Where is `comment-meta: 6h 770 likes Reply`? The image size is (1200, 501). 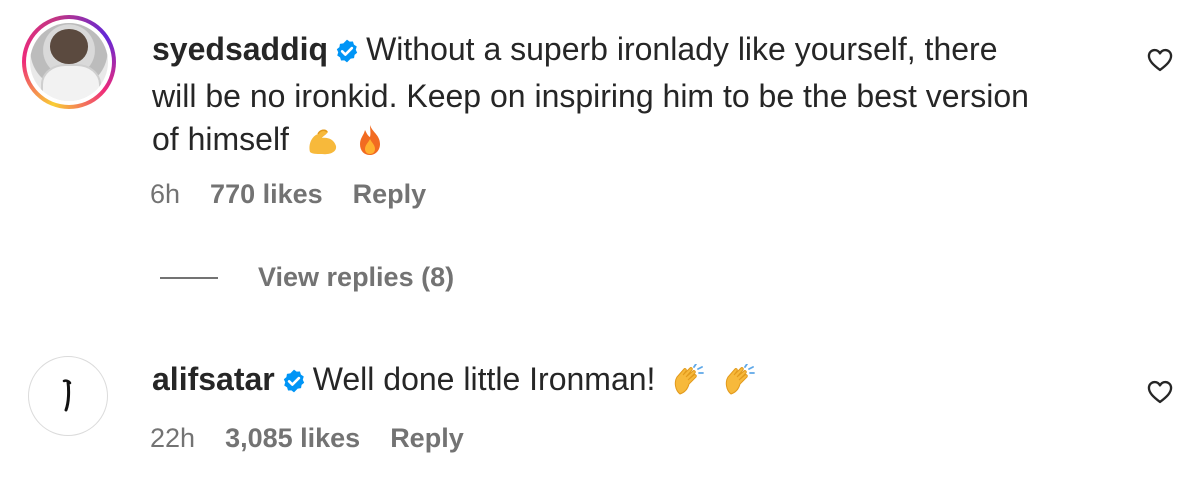 comment-meta: 6h 770 likes Reply is located at coordinates (288, 194).